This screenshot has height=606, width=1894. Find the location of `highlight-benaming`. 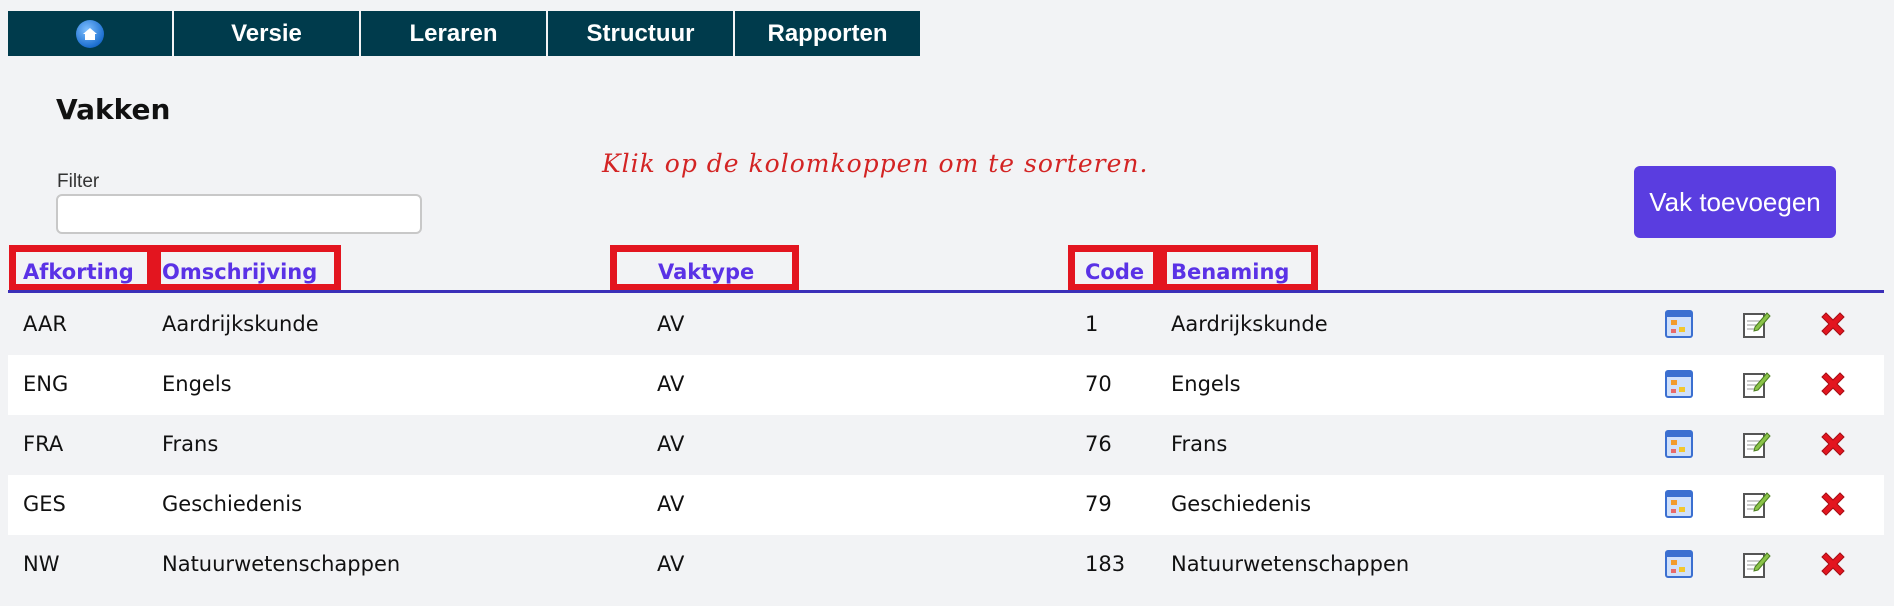

highlight-benaming is located at coordinates (1239, 268).